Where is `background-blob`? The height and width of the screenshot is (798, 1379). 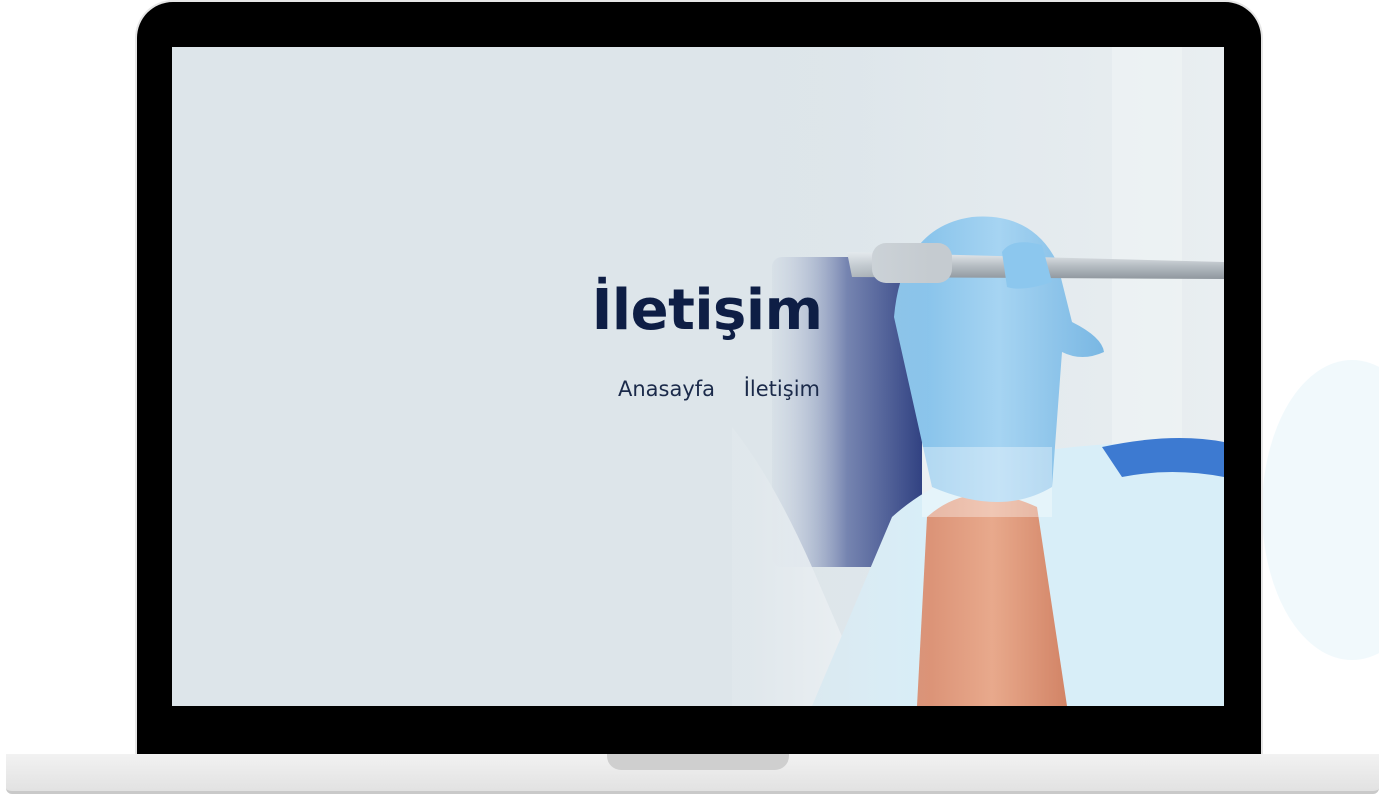
background-blob is located at coordinates (1320, 510).